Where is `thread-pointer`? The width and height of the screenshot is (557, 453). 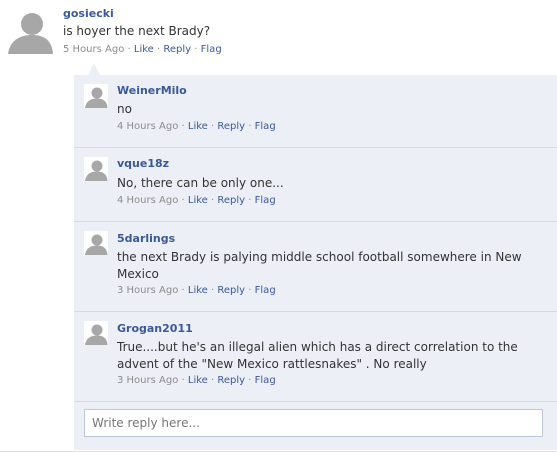
thread-pointer is located at coordinates (94, 69).